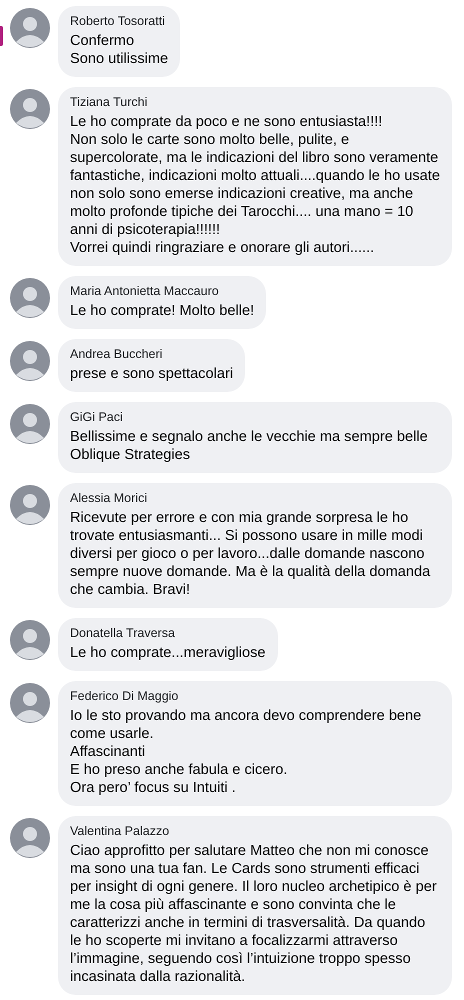  Describe the element at coordinates (162, 291) in the screenshot. I see `author-name: Maria Antonietta Maccauro` at that location.